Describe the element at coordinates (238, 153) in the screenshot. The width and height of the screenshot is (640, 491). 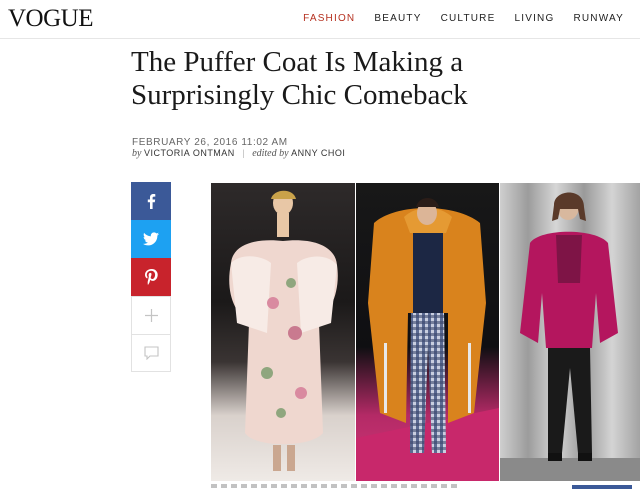
I see `byline: by VICTORIA ONTMAN | edited by ANNY CHOI` at that location.